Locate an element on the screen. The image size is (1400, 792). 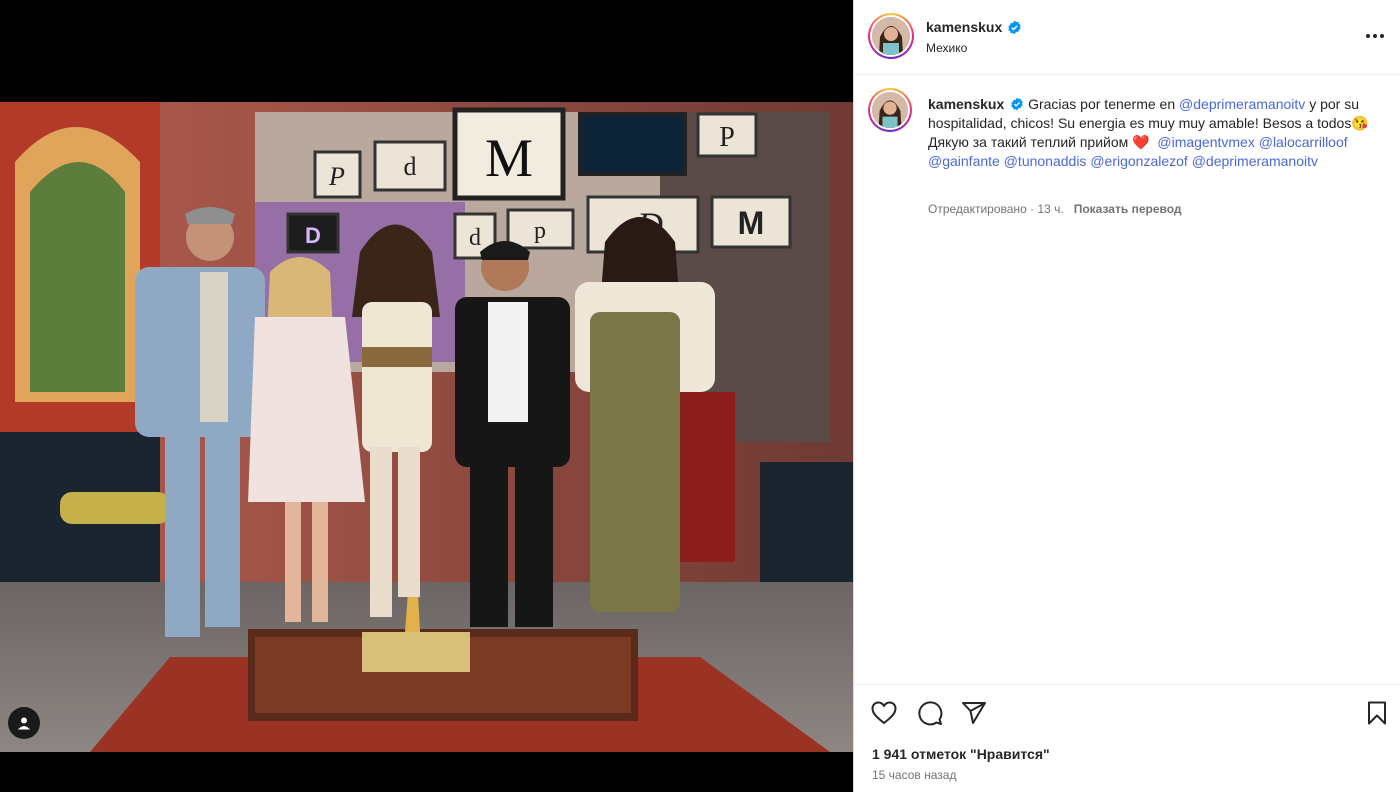
author-username: kamenskux is located at coordinates (964, 27).